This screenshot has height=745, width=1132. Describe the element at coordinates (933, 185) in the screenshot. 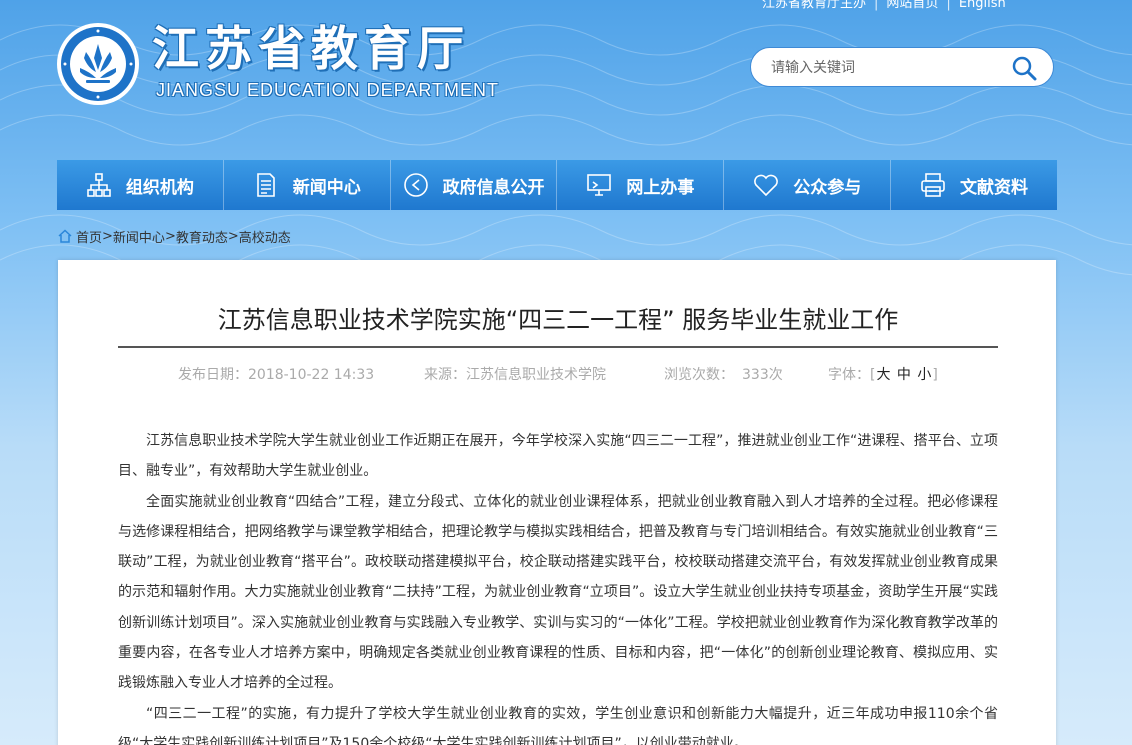

I see `printer-icon` at that location.